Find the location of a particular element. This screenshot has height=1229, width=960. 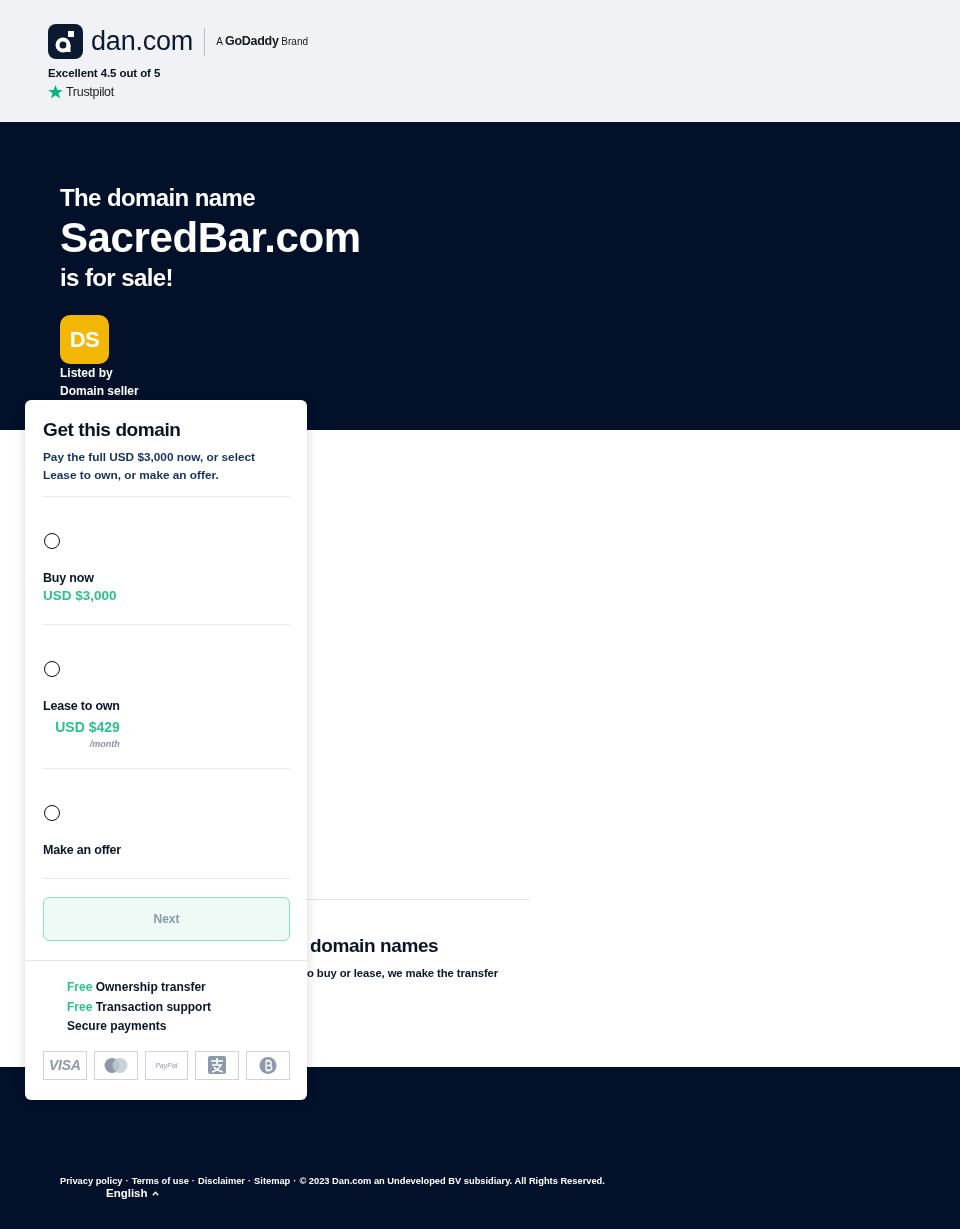

footer-link: Terms of use is located at coordinates (160, 1180).